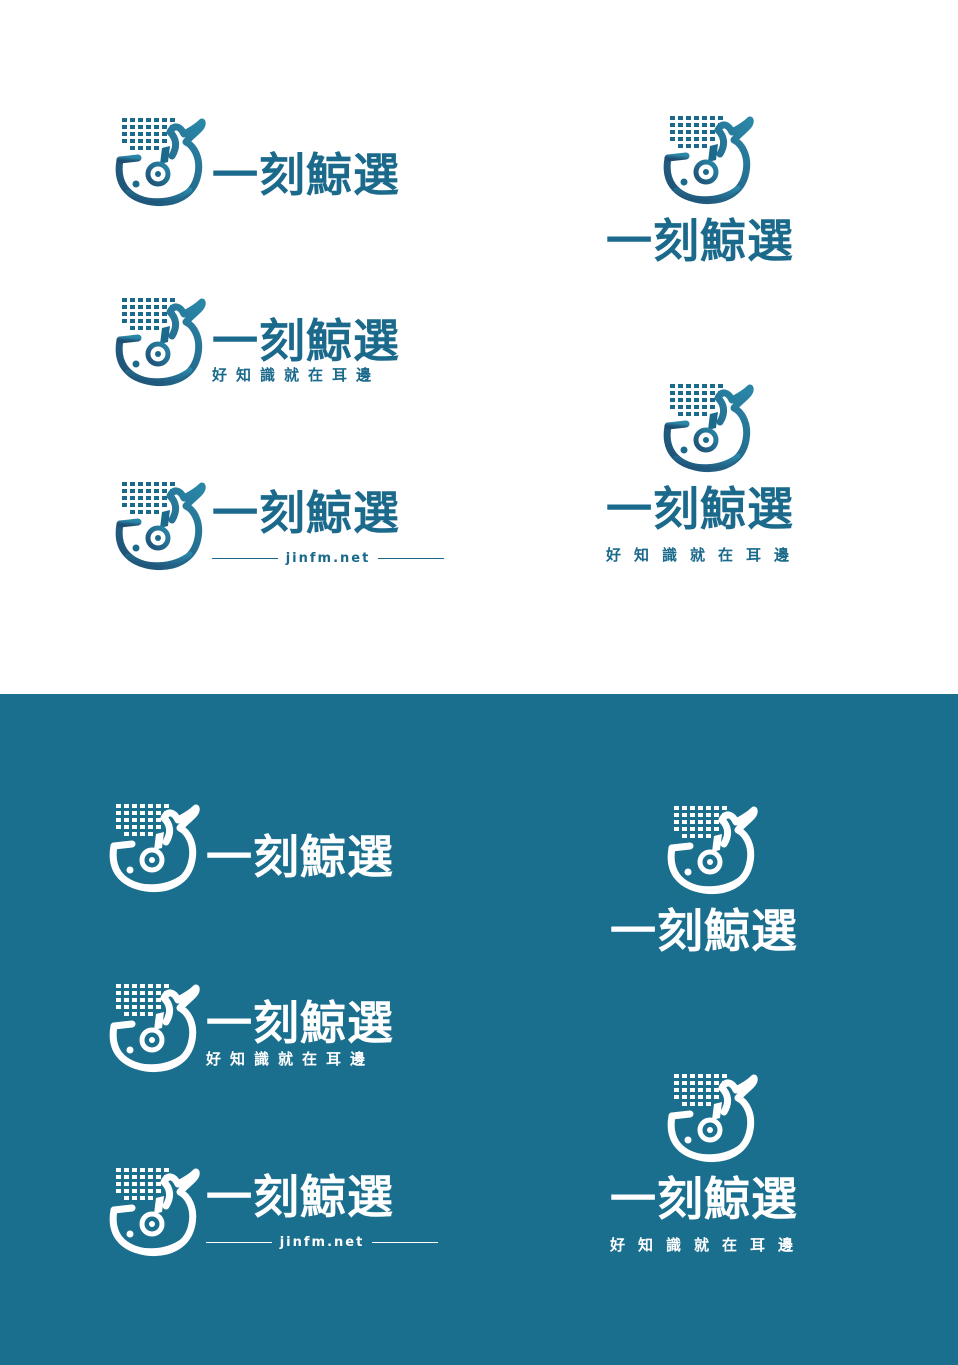  I want to click on logo-horizontal-slogan-dark: 一刻鯨選 好知識就在耳邊, so click(276, 1028).